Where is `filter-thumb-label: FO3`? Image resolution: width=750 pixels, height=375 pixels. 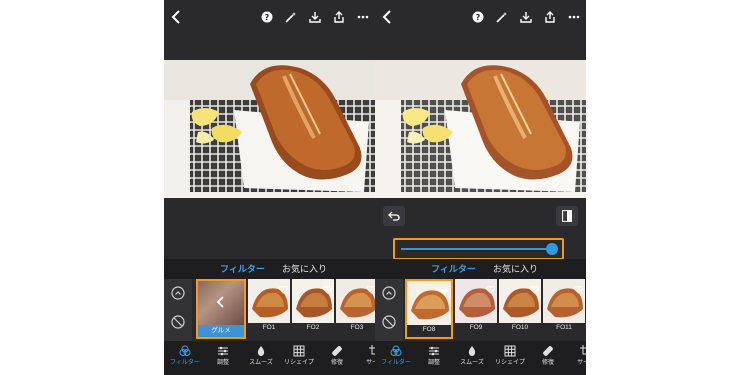 filter-thumb-label: FO3 is located at coordinates (357, 327).